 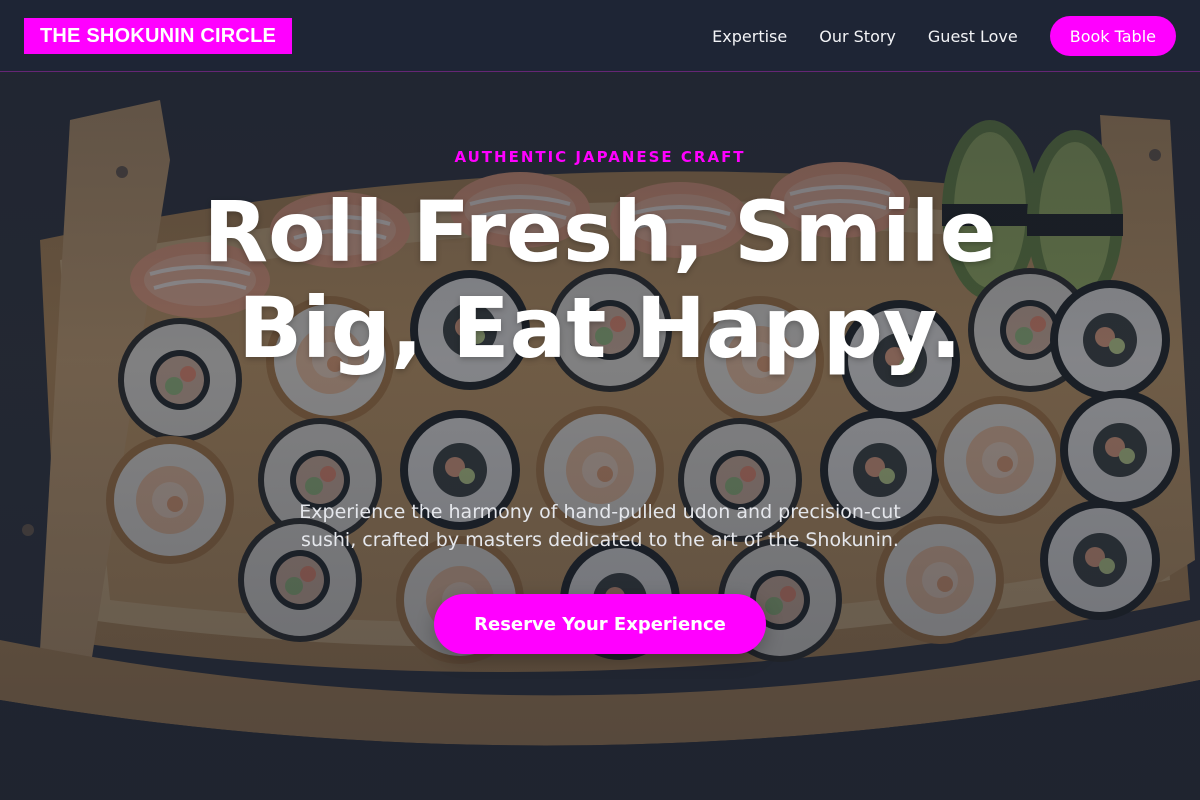 I want to click on nav-link-guest-love: Guest Love, so click(x=973, y=36).